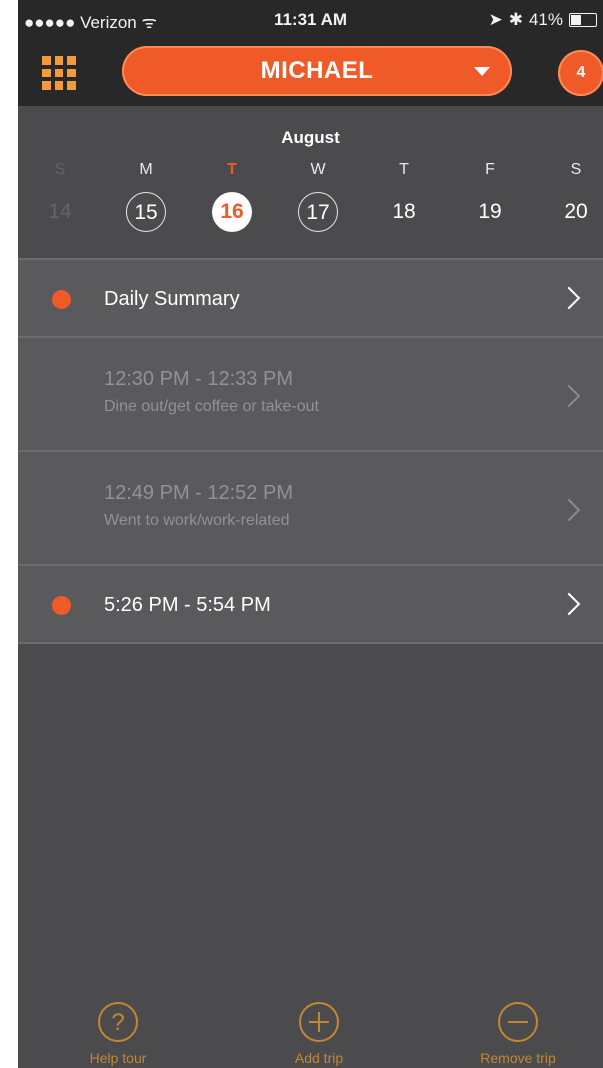 The image size is (603, 1068). Describe the element at coordinates (310, 604) in the screenshot. I see `list-item-trip: 5:26 PM - 5:54 PM` at that location.